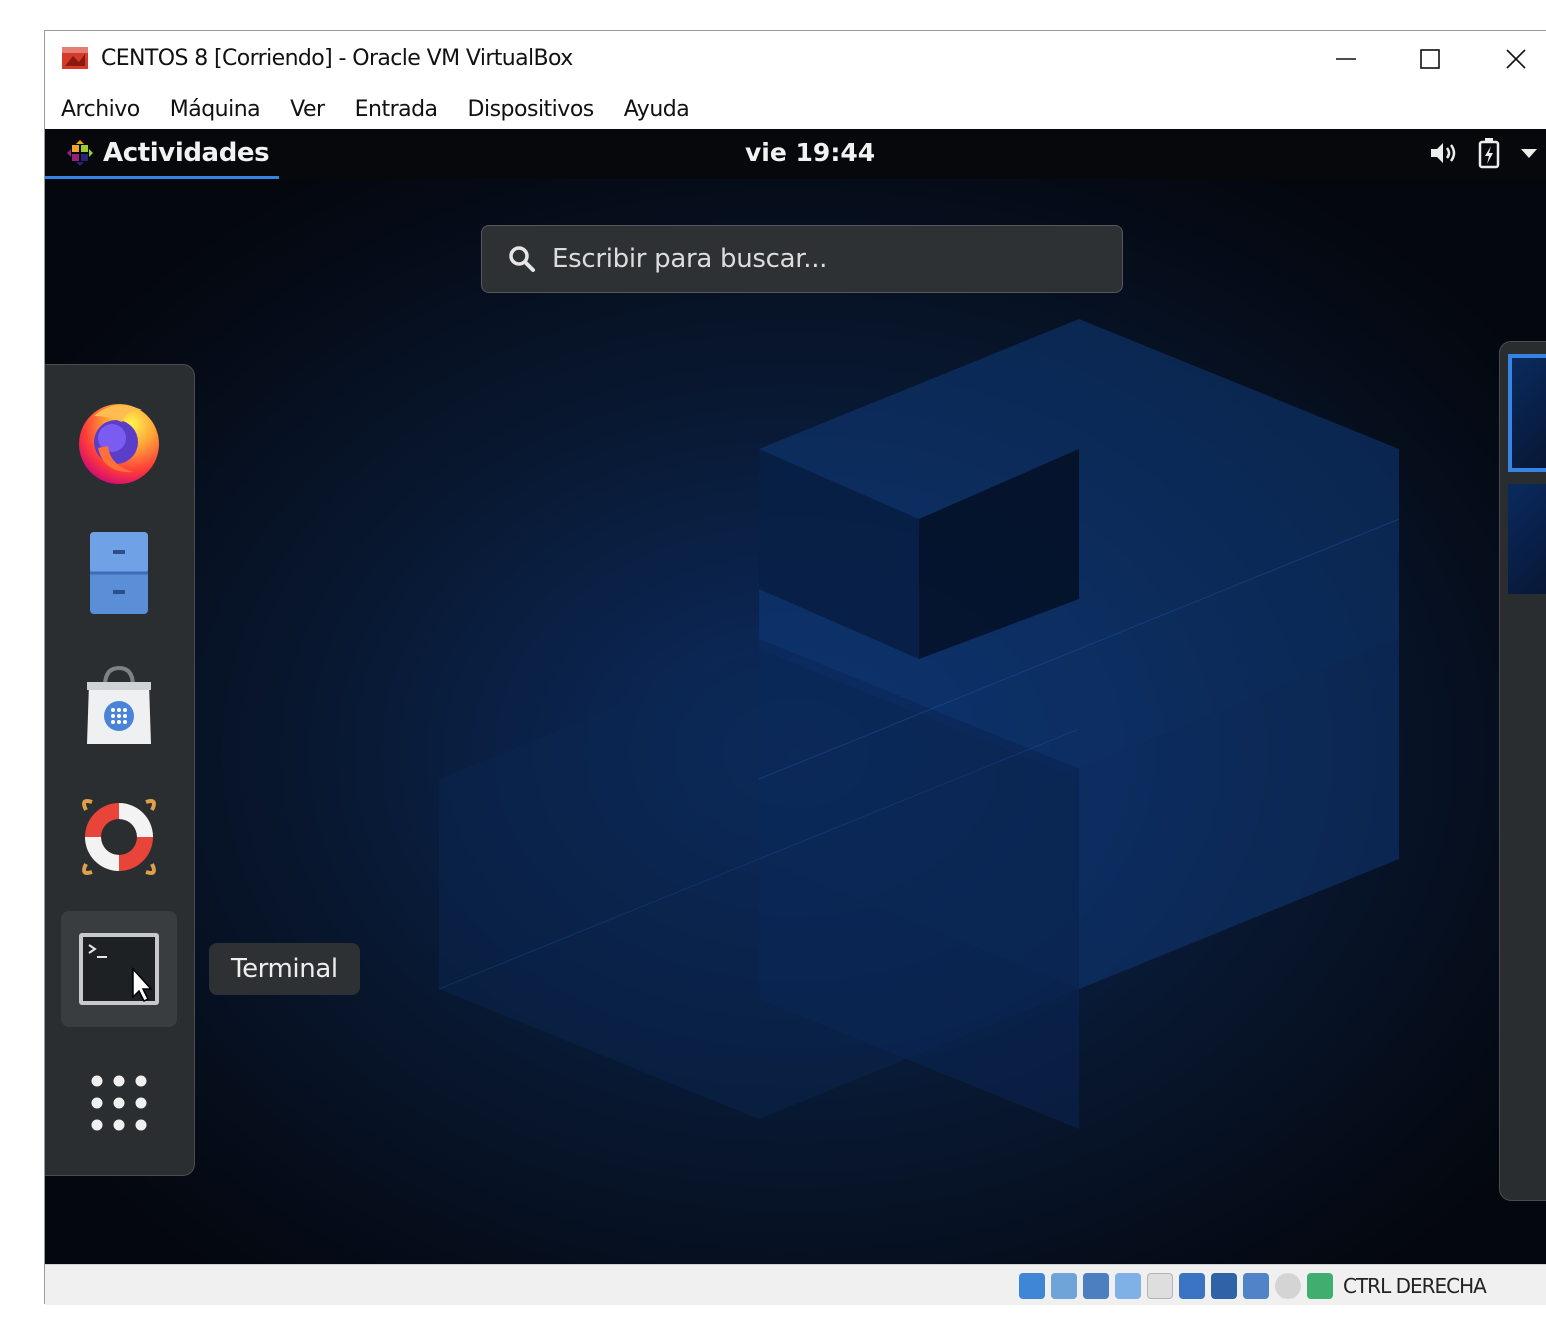  Describe the element at coordinates (215, 109) in the screenshot. I see `menu-maquina: Máquina` at that location.